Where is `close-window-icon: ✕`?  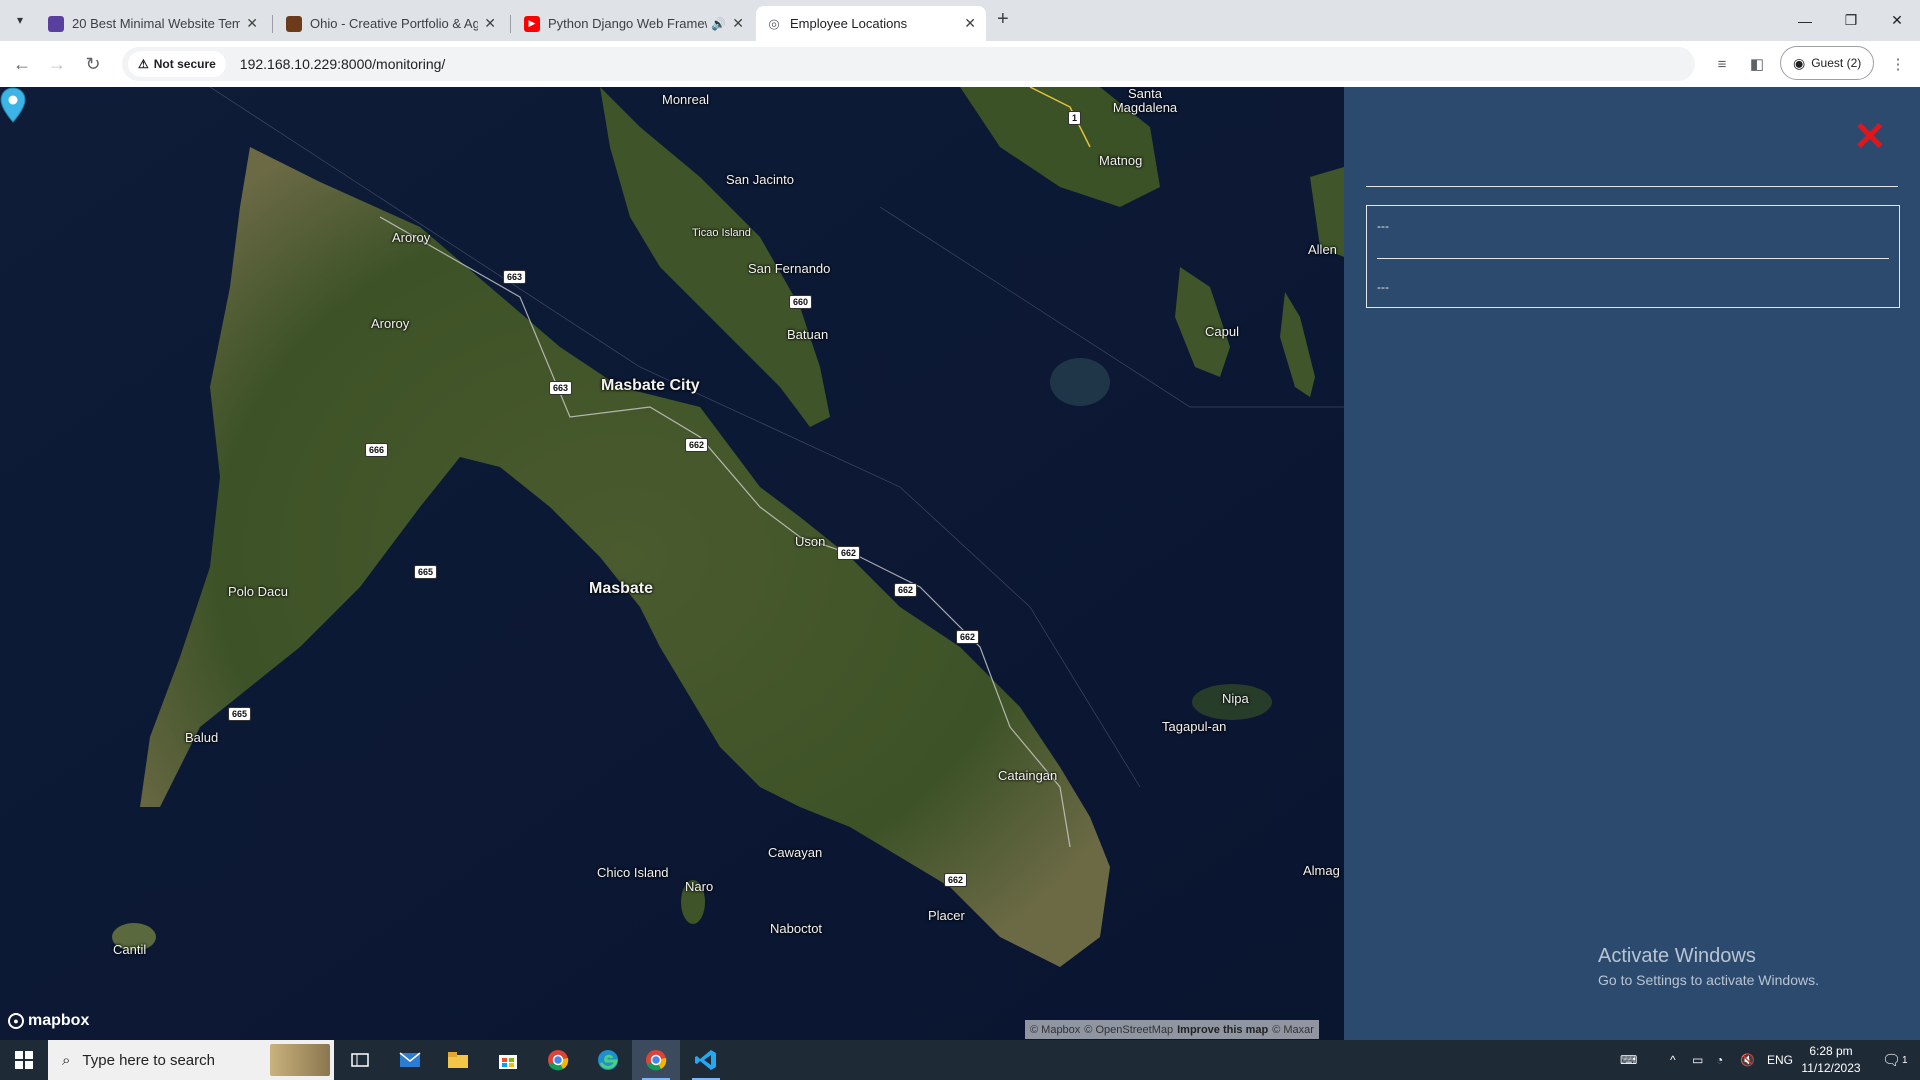 close-window-icon: ✕ is located at coordinates (1897, 20).